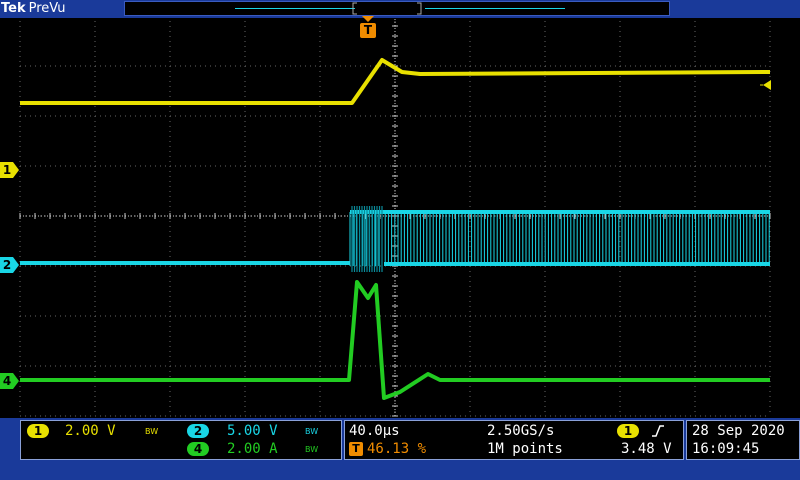 The image size is (800, 480). Describe the element at coordinates (397, 8) in the screenshot. I see `record-view-bar` at that location.